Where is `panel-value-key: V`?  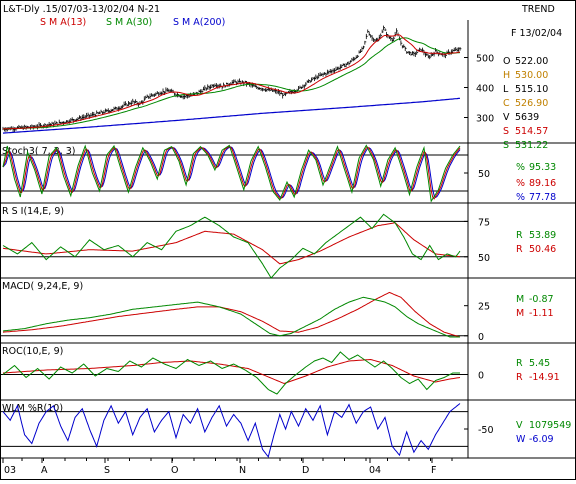
panel-value-key: V is located at coordinates (519, 425).